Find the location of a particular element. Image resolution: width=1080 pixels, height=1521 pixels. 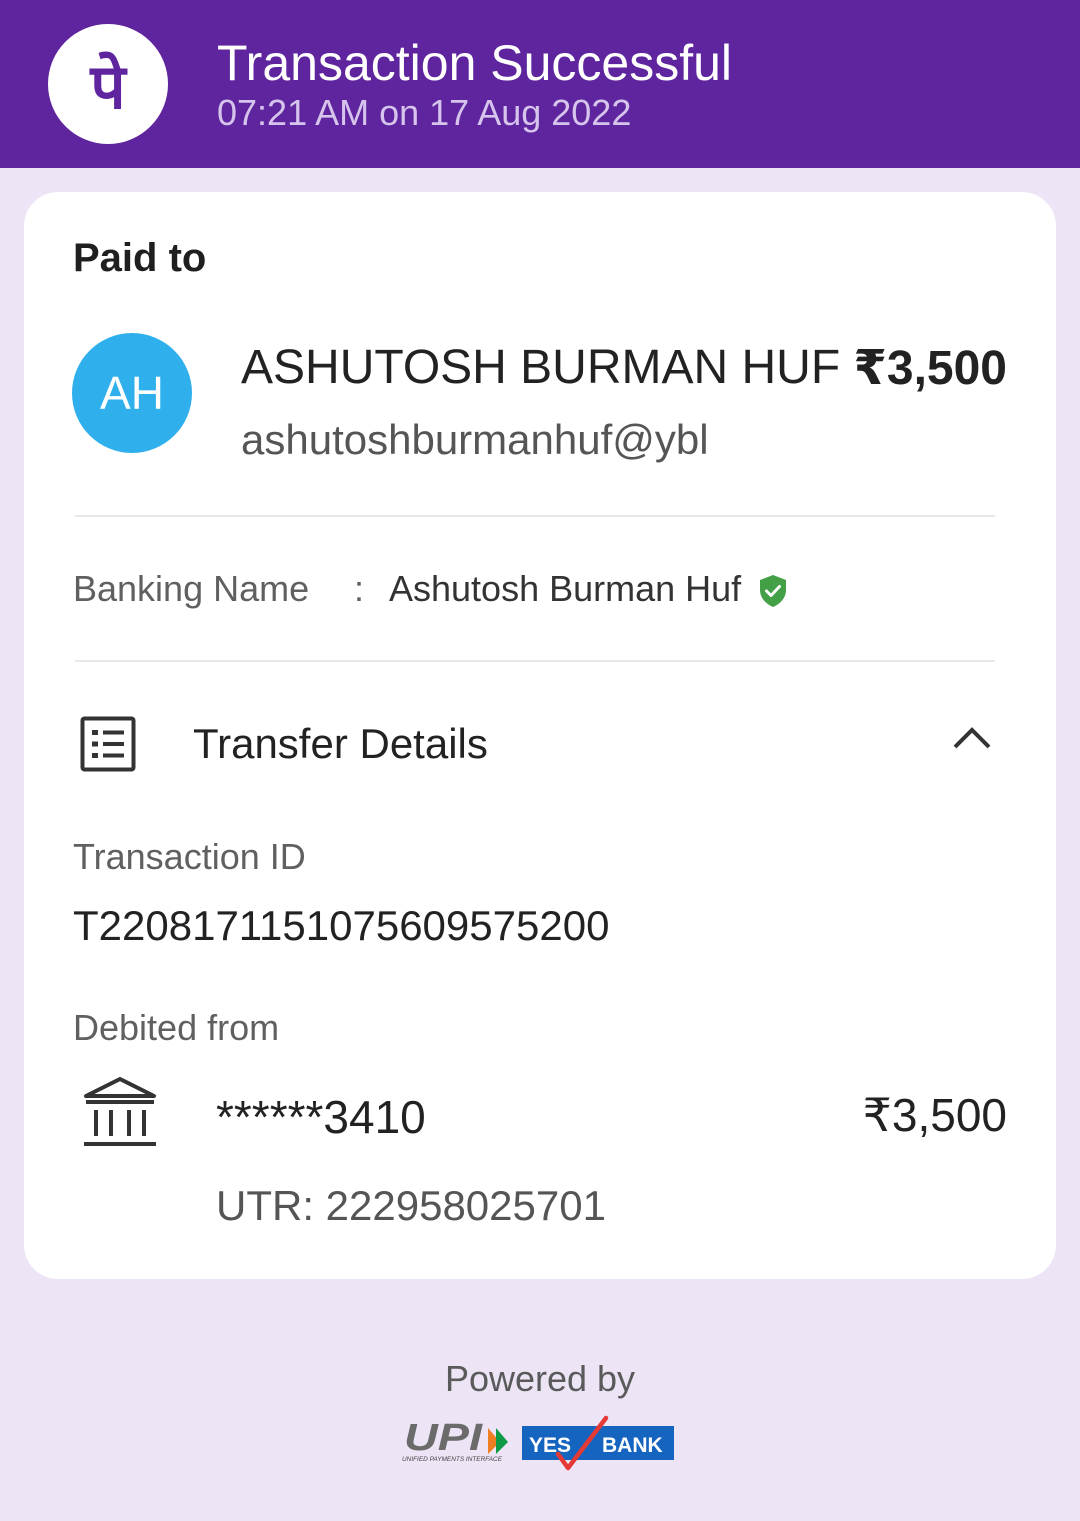

transaction-id-label: Transaction ID is located at coordinates (189, 856).